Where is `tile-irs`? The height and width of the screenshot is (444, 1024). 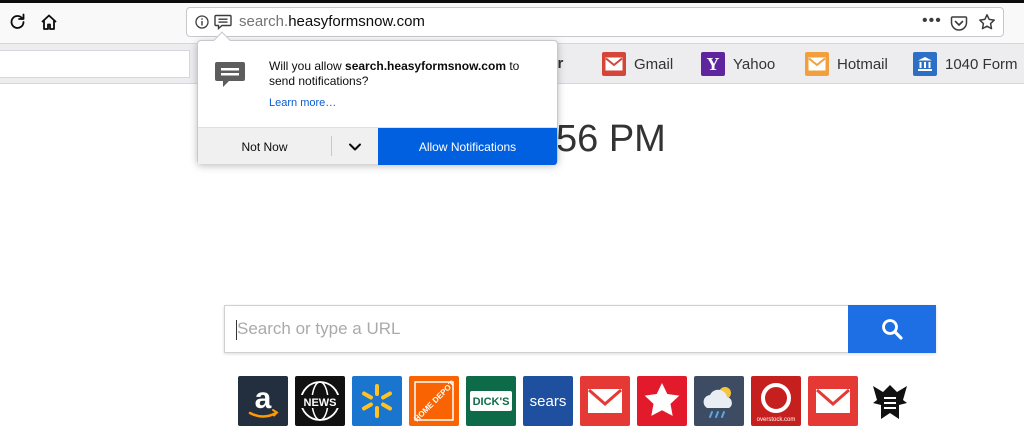
tile-irs is located at coordinates (890, 401).